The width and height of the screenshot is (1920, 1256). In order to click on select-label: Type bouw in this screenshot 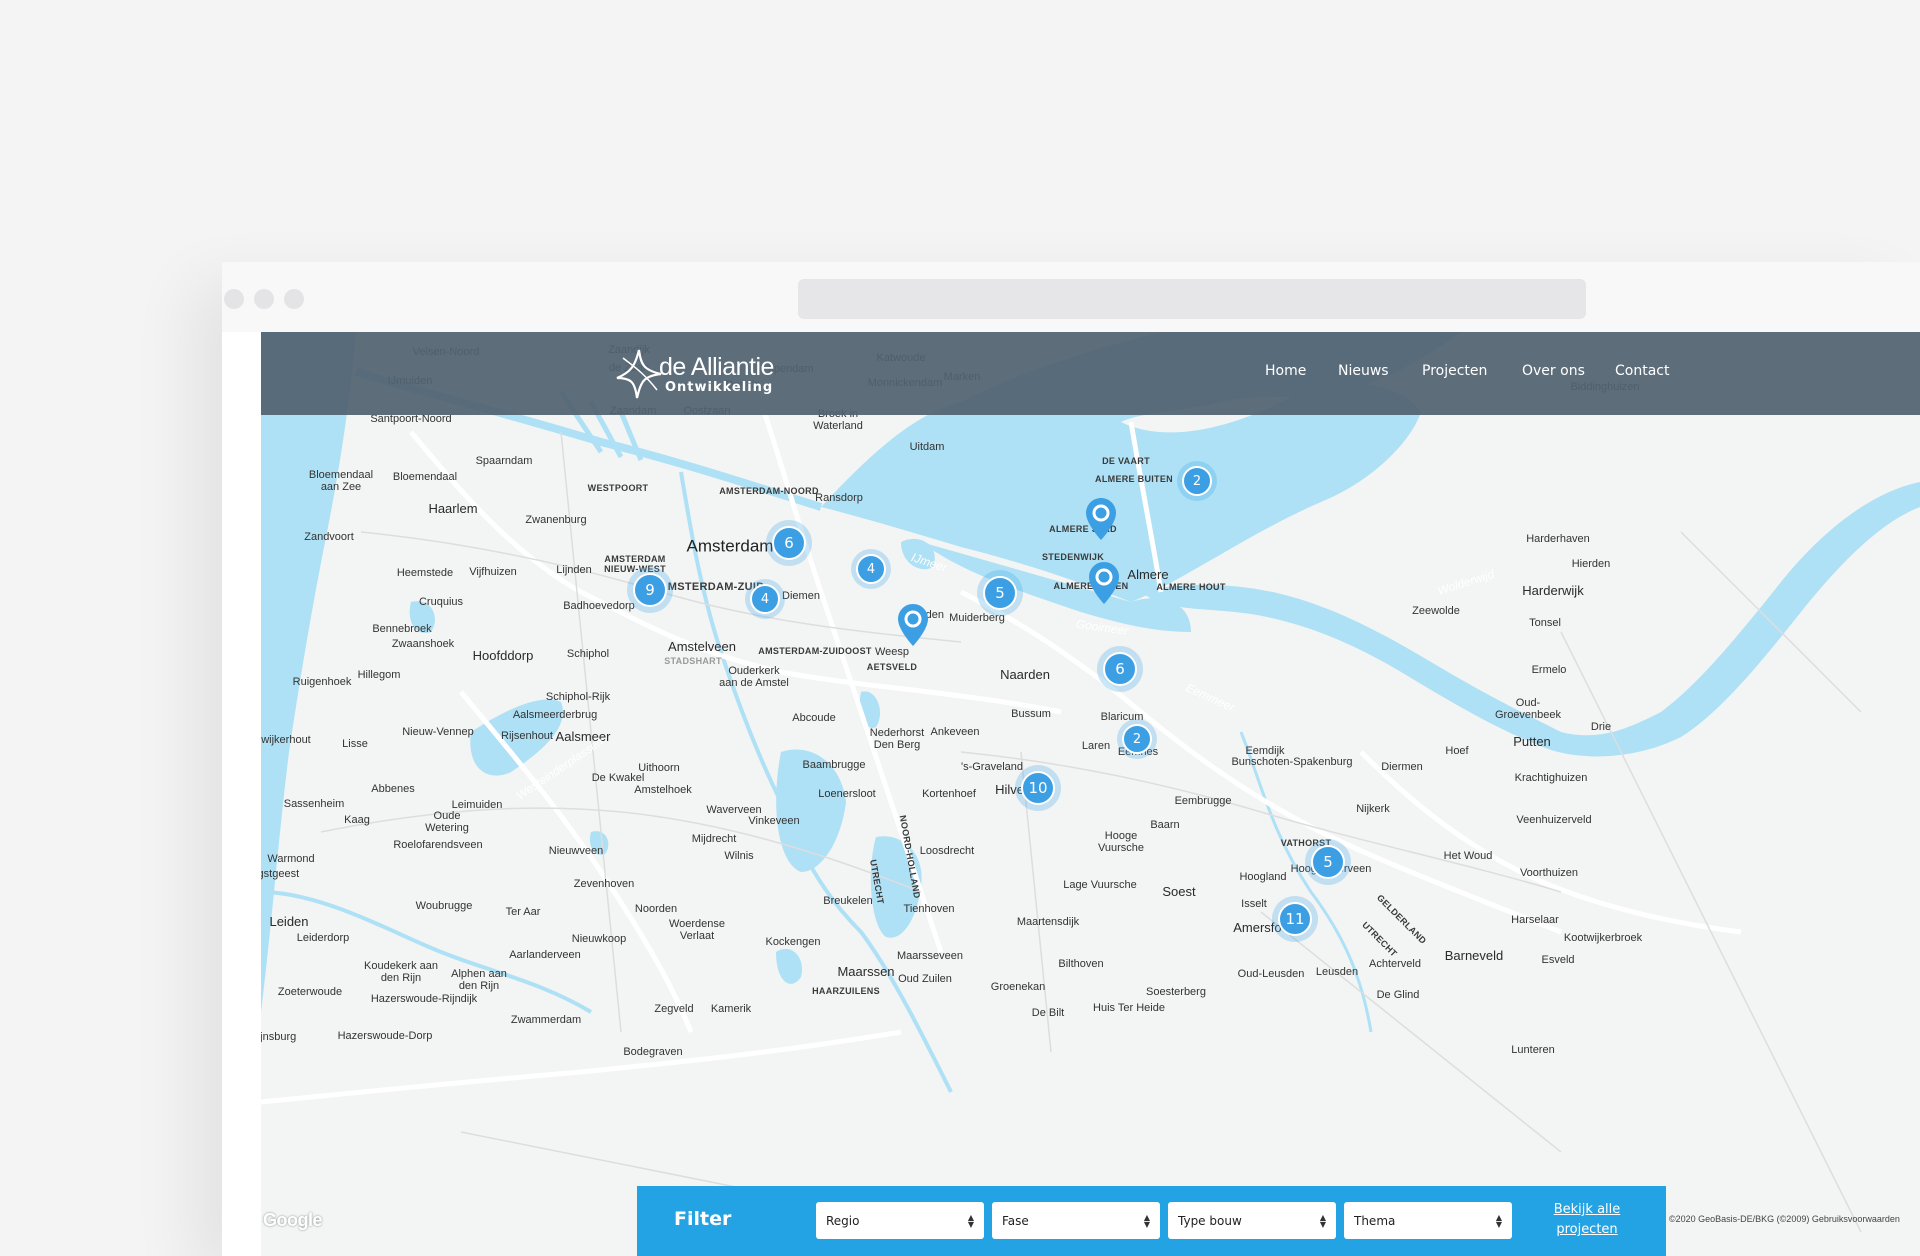, I will do `click(1210, 1220)`.